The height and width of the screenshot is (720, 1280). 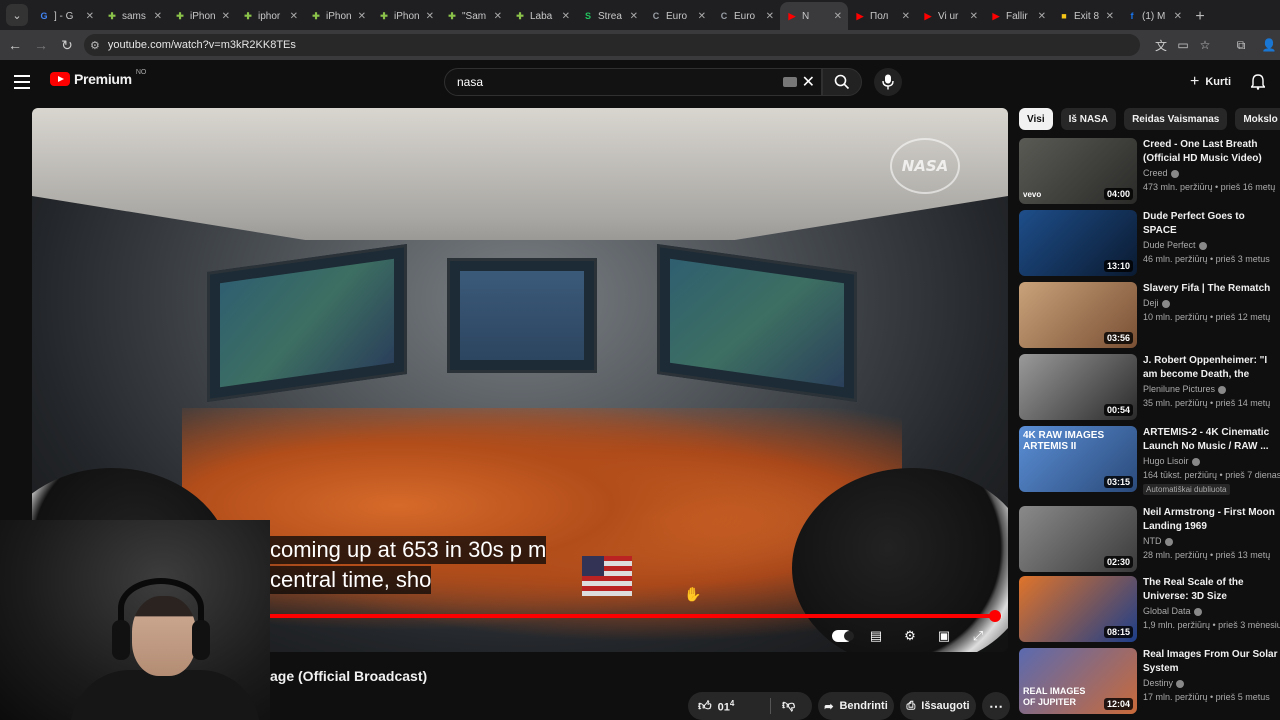 I want to click on channel-name: Global Data, so click(x=1172, y=611).